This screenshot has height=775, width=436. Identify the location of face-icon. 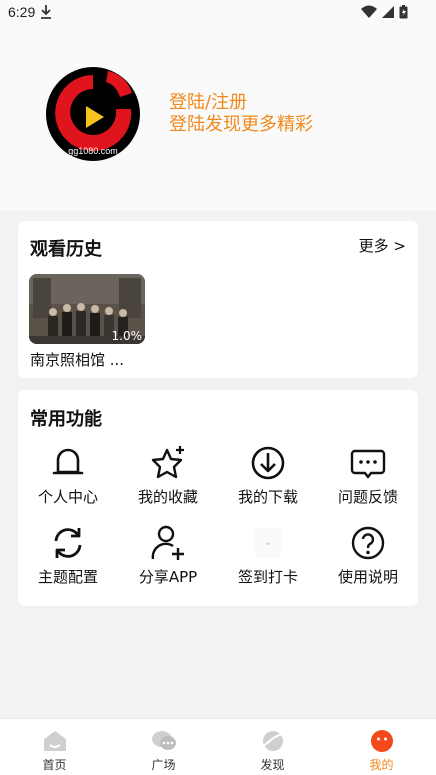
(382, 741).